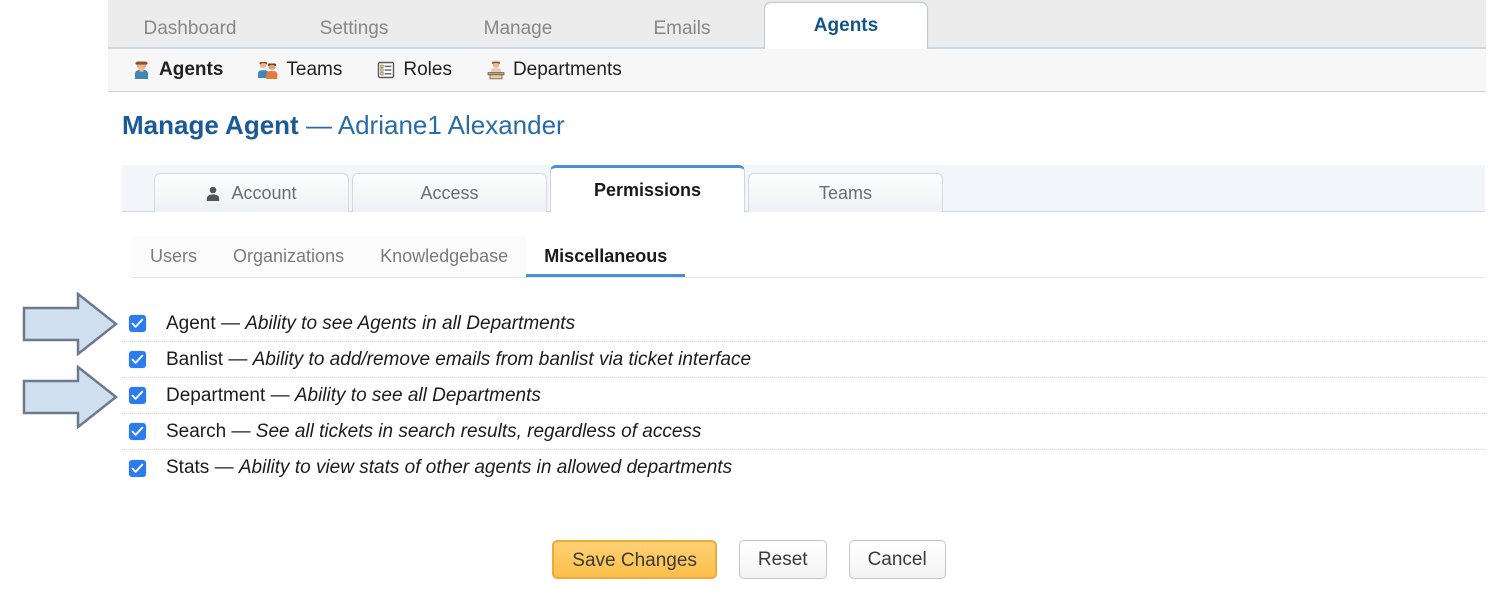 This screenshot has height=606, width=1498. I want to click on tab-teams-label: Teams, so click(845, 193).